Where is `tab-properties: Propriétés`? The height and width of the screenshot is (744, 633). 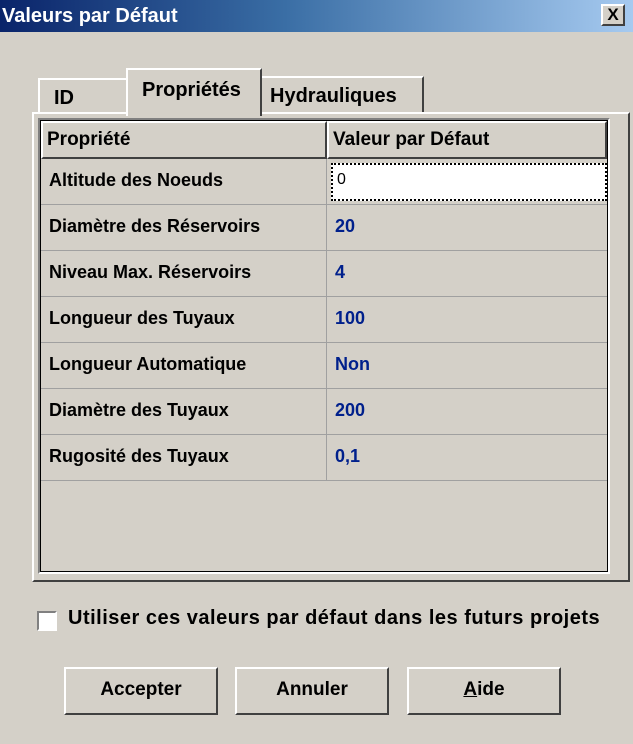
tab-properties: Propriétés is located at coordinates (194, 92).